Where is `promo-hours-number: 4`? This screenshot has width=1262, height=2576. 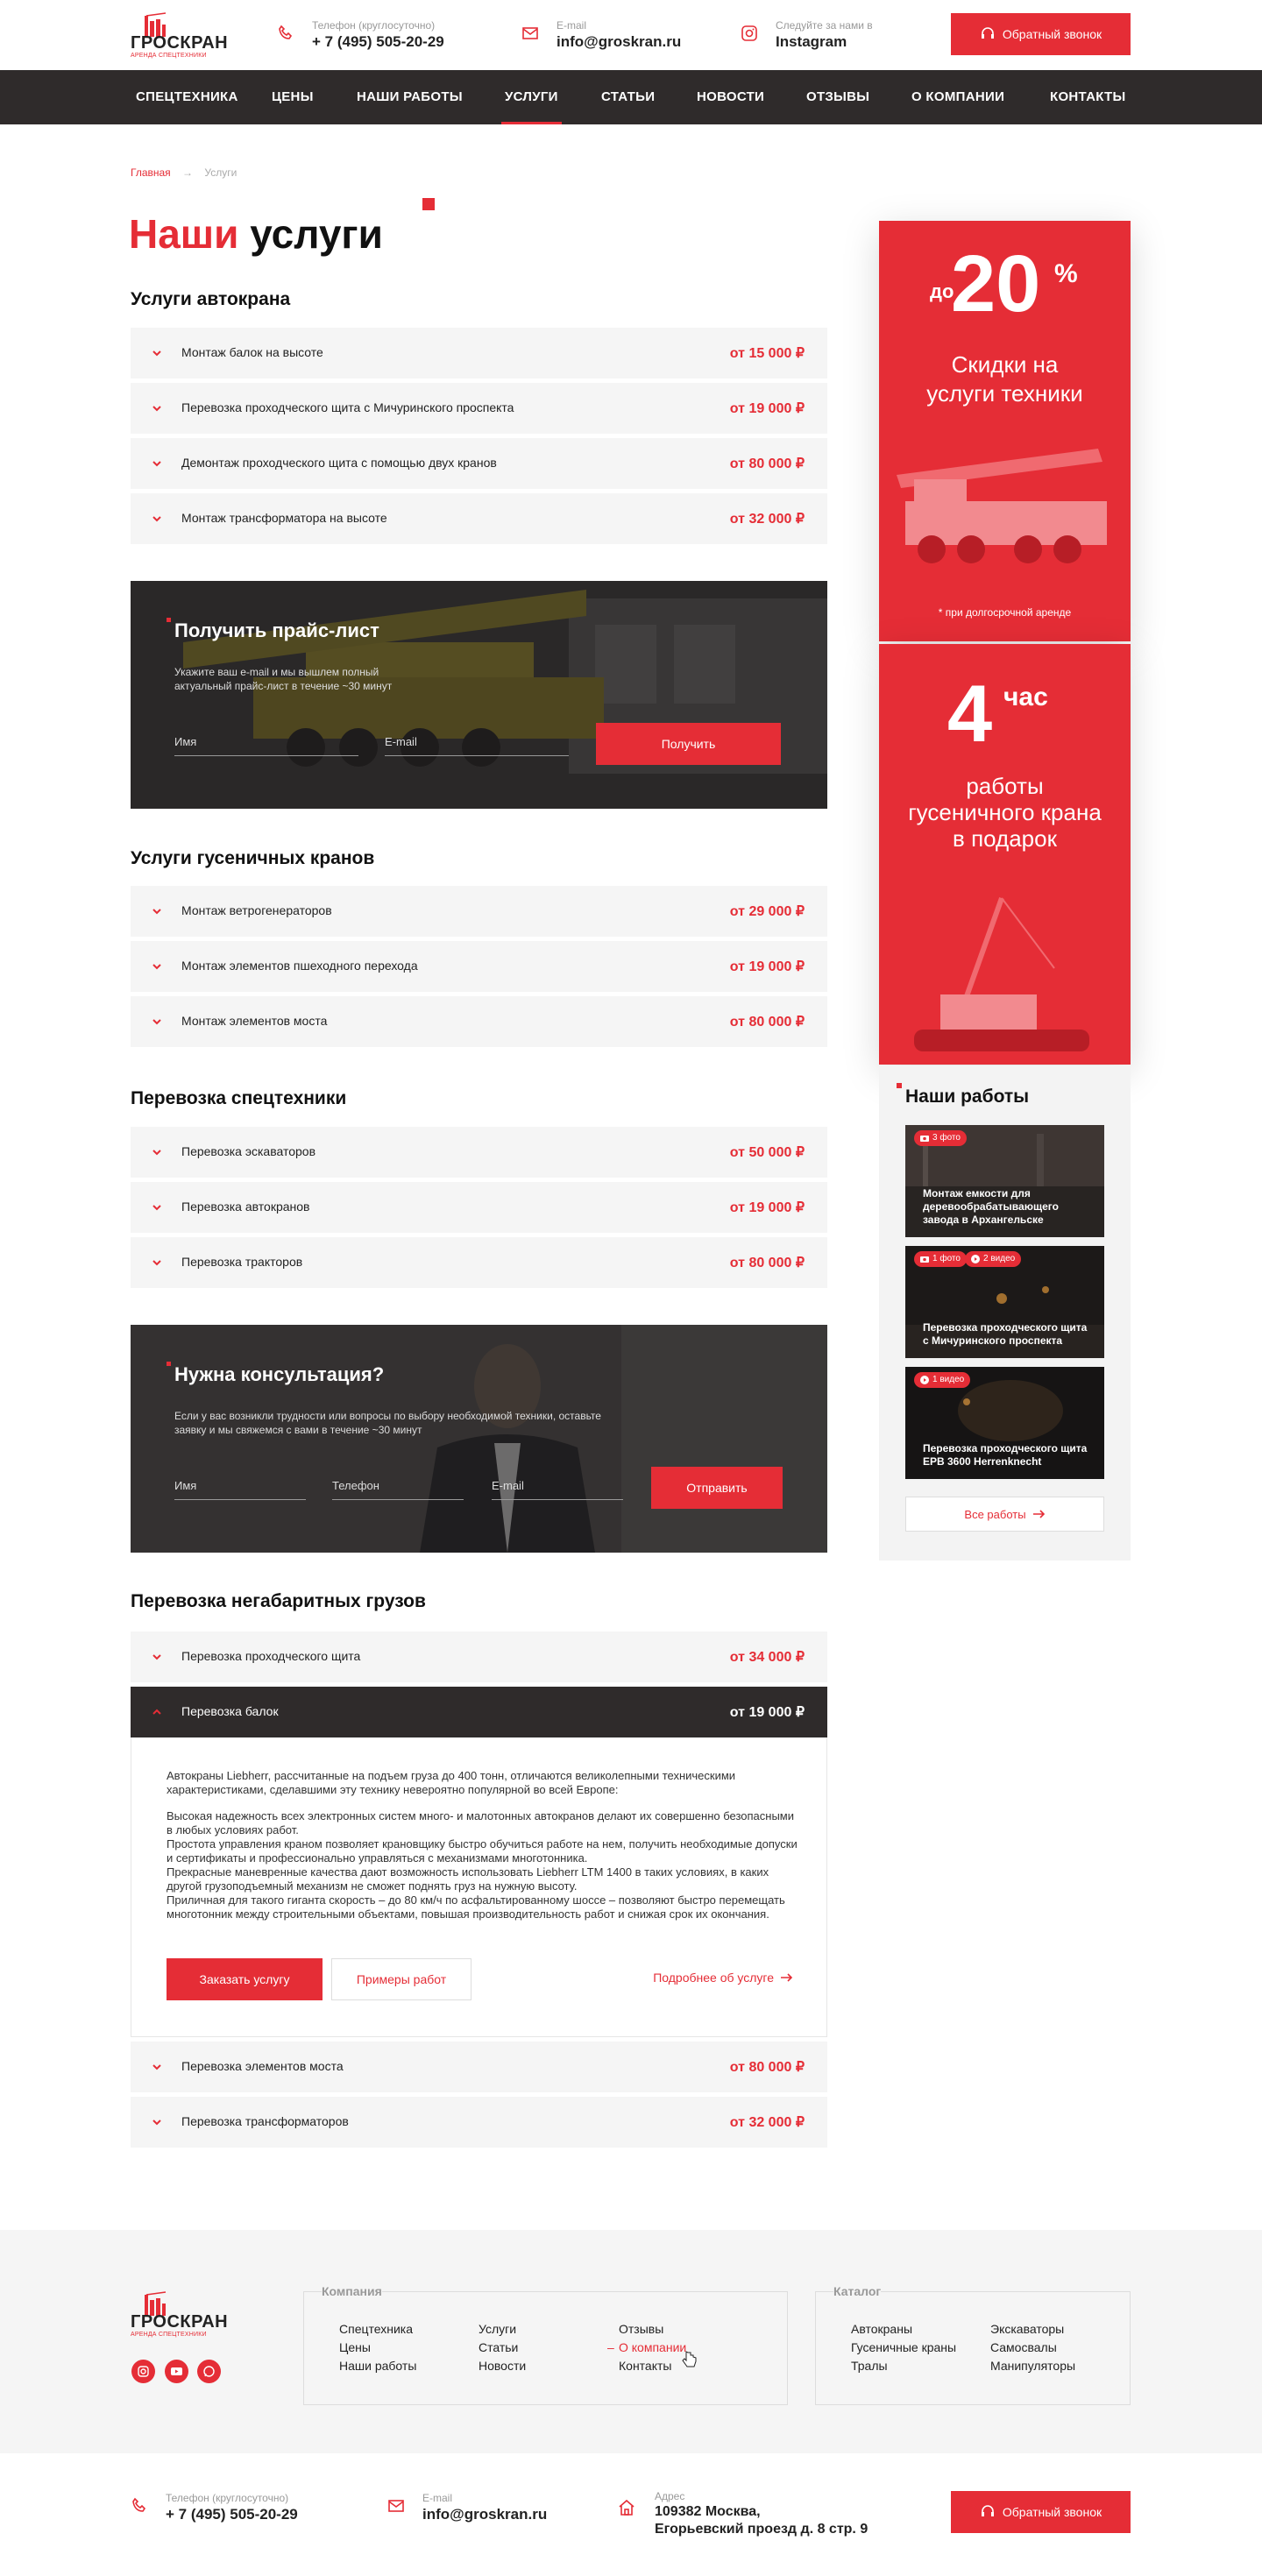
promo-hours-number: 4 is located at coordinates (970, 714).